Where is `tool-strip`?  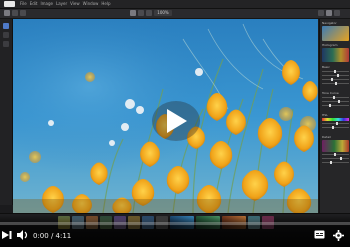 tool-strip is located at coordinates (6, 112).